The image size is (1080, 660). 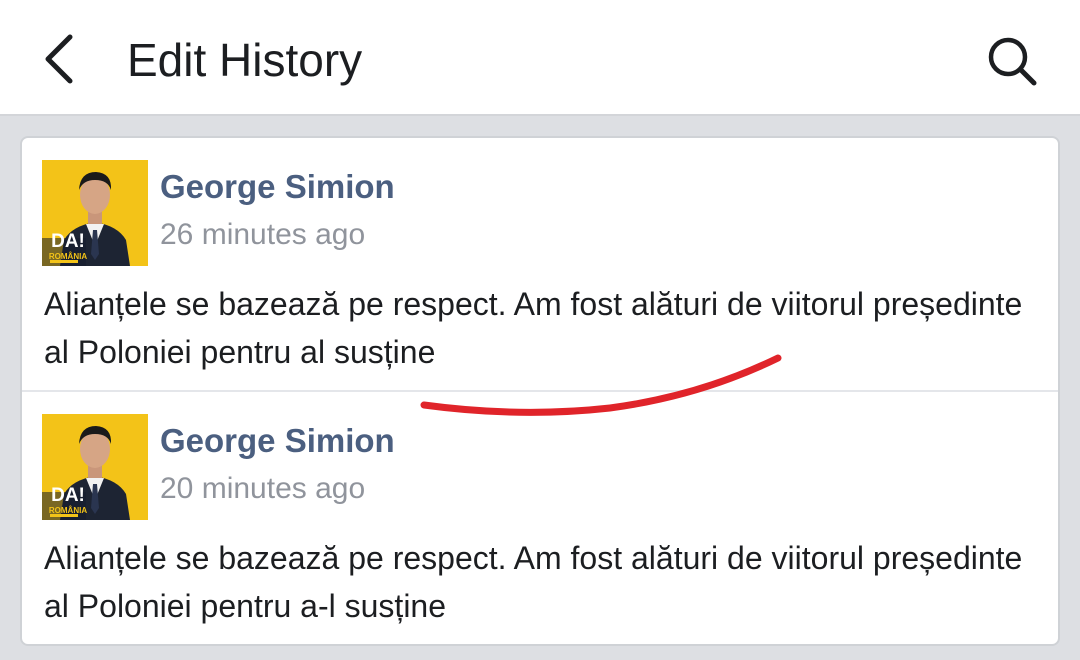 What do you see at coordinates (263, 488) in the screenshot?
I see `timestamp: 20 minutes ago` at bounding box center [263, 488].